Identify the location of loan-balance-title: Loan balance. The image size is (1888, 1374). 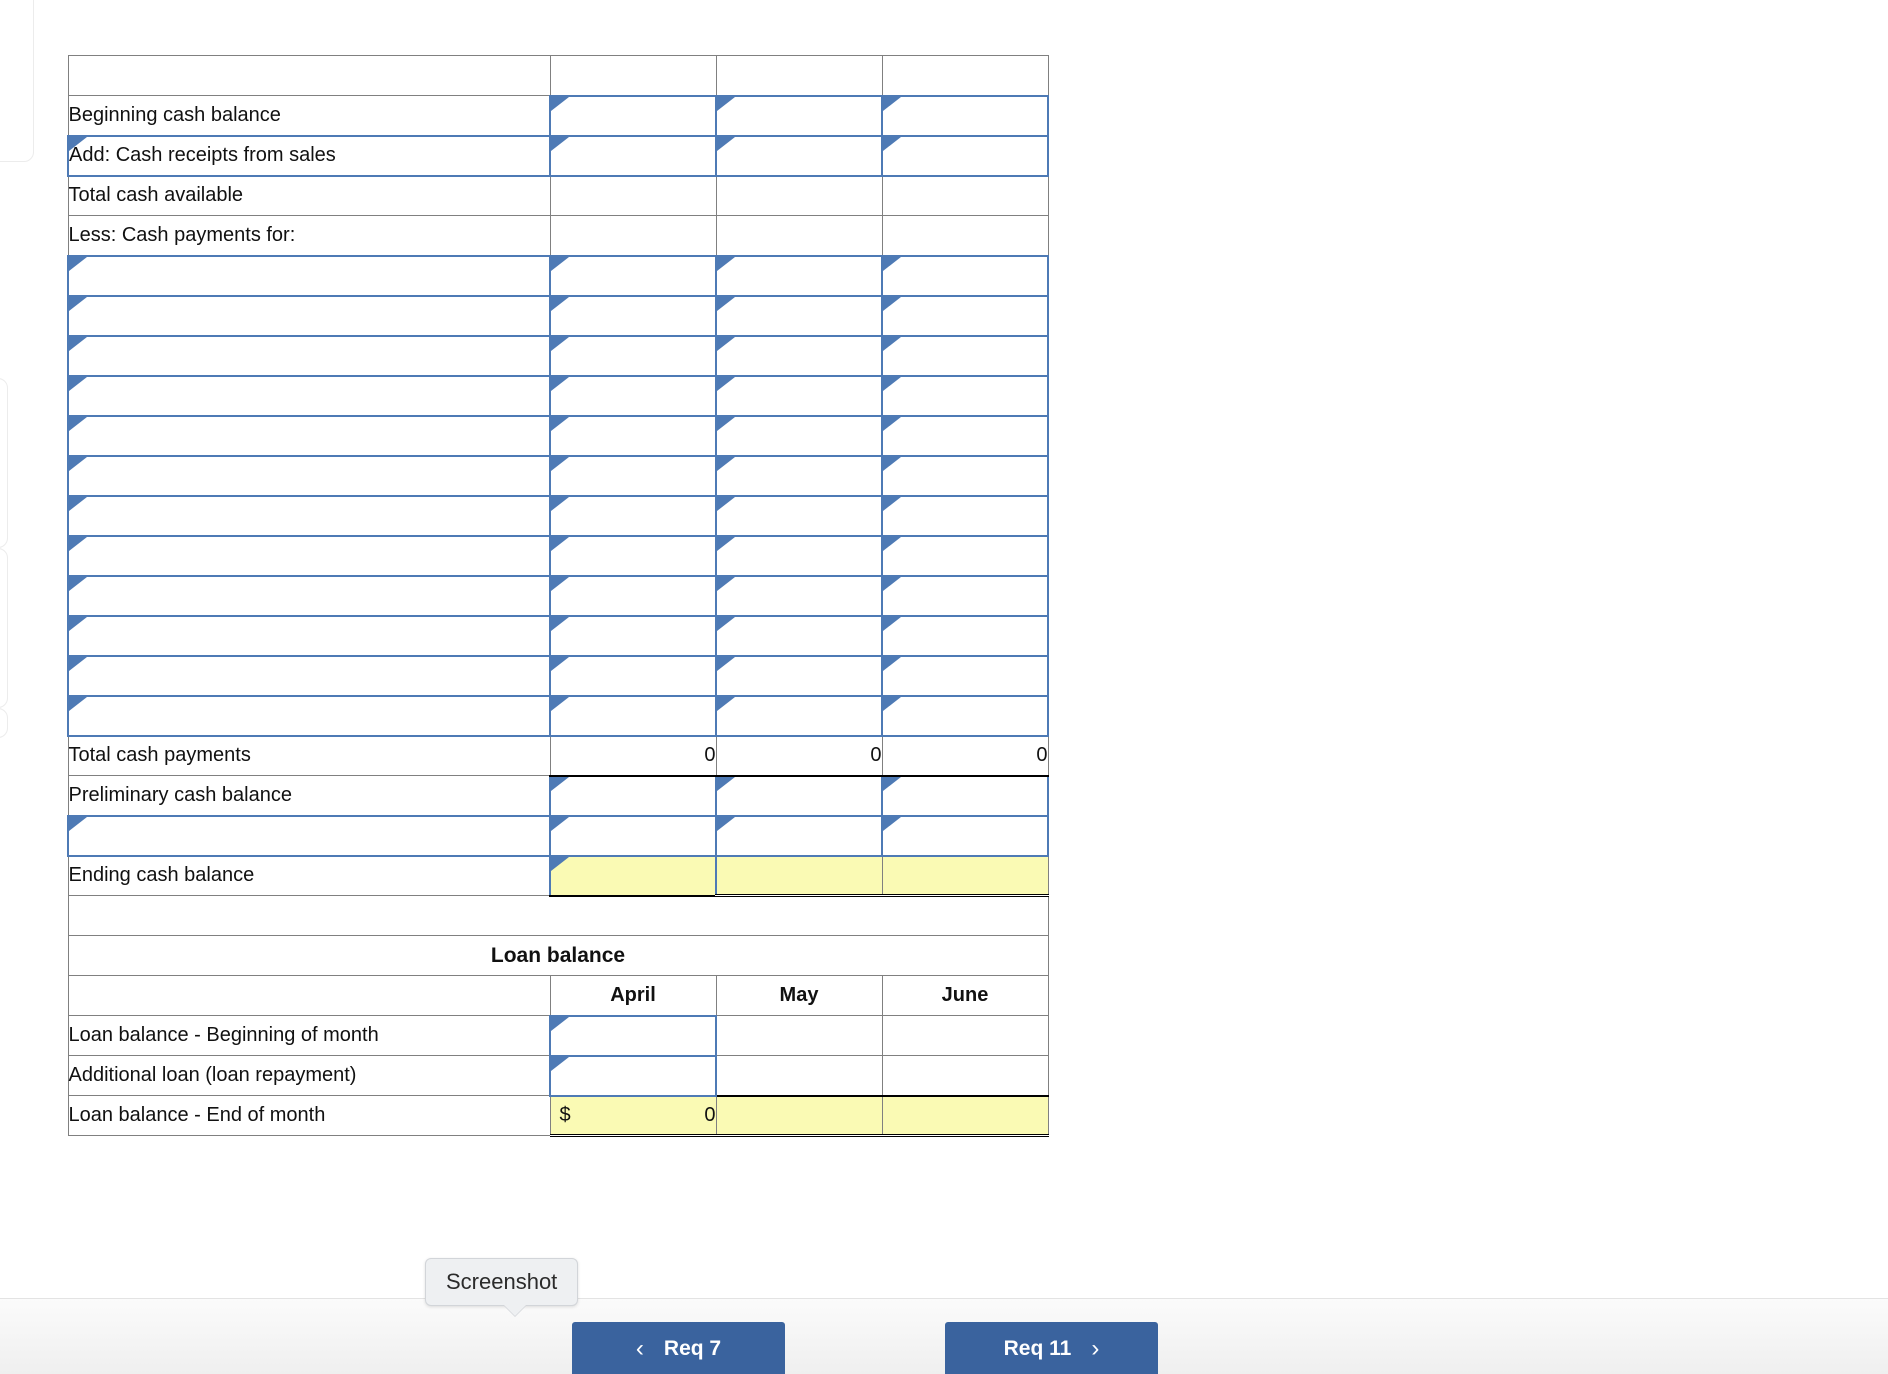
(558, 955).